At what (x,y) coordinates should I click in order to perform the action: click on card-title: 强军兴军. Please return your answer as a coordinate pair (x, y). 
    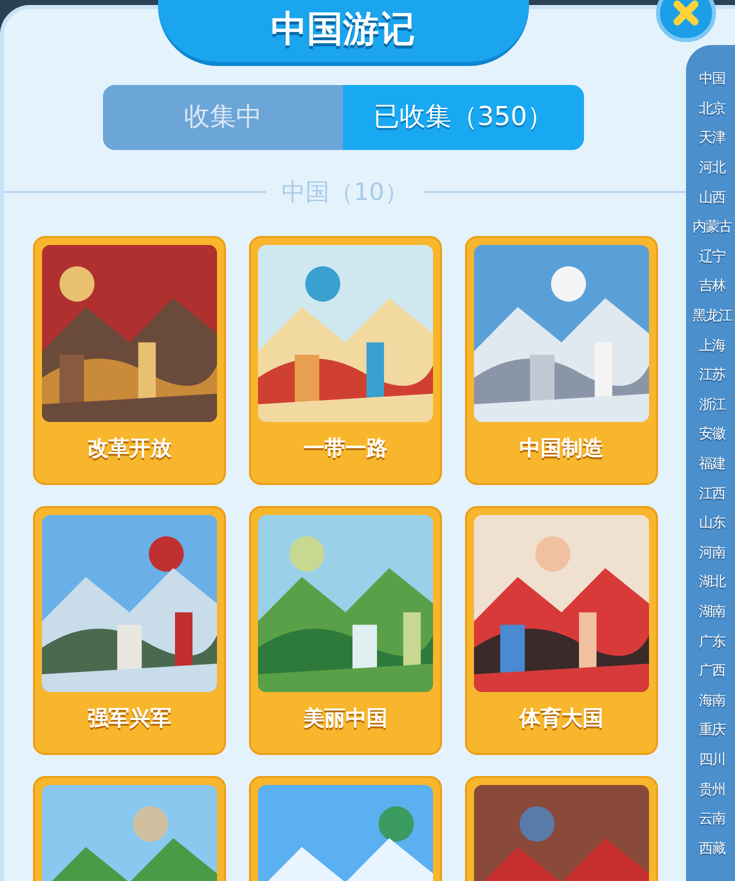
    Looking at the image, I should click on (129, 718).